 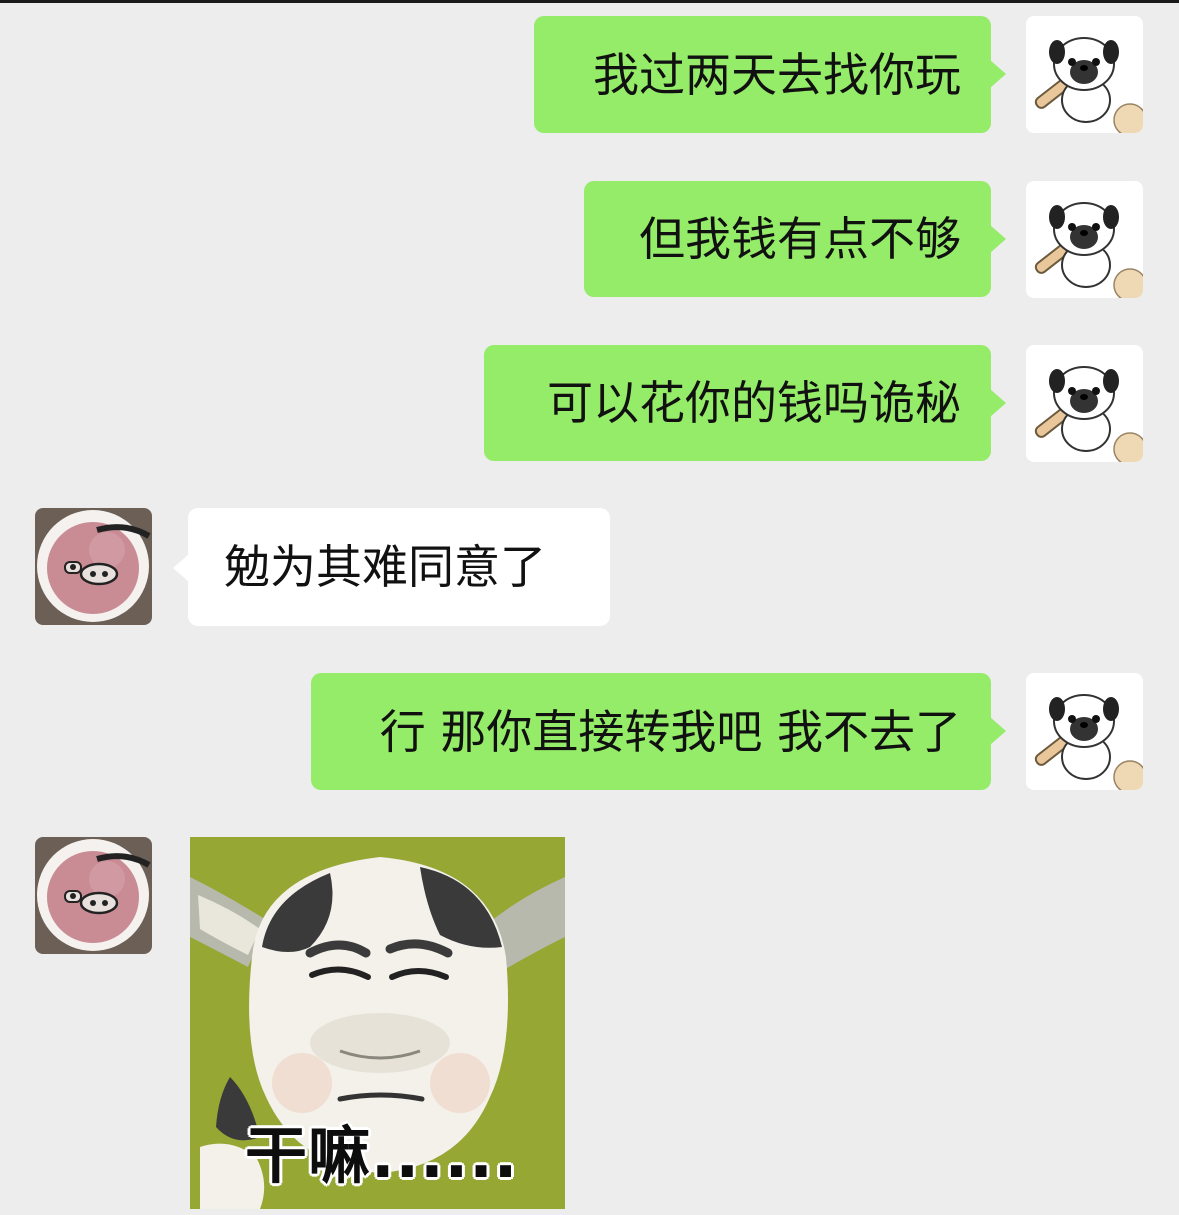 I want to click on my-message-bubble: 但我钱有点不够, so click(x=787, y=239).